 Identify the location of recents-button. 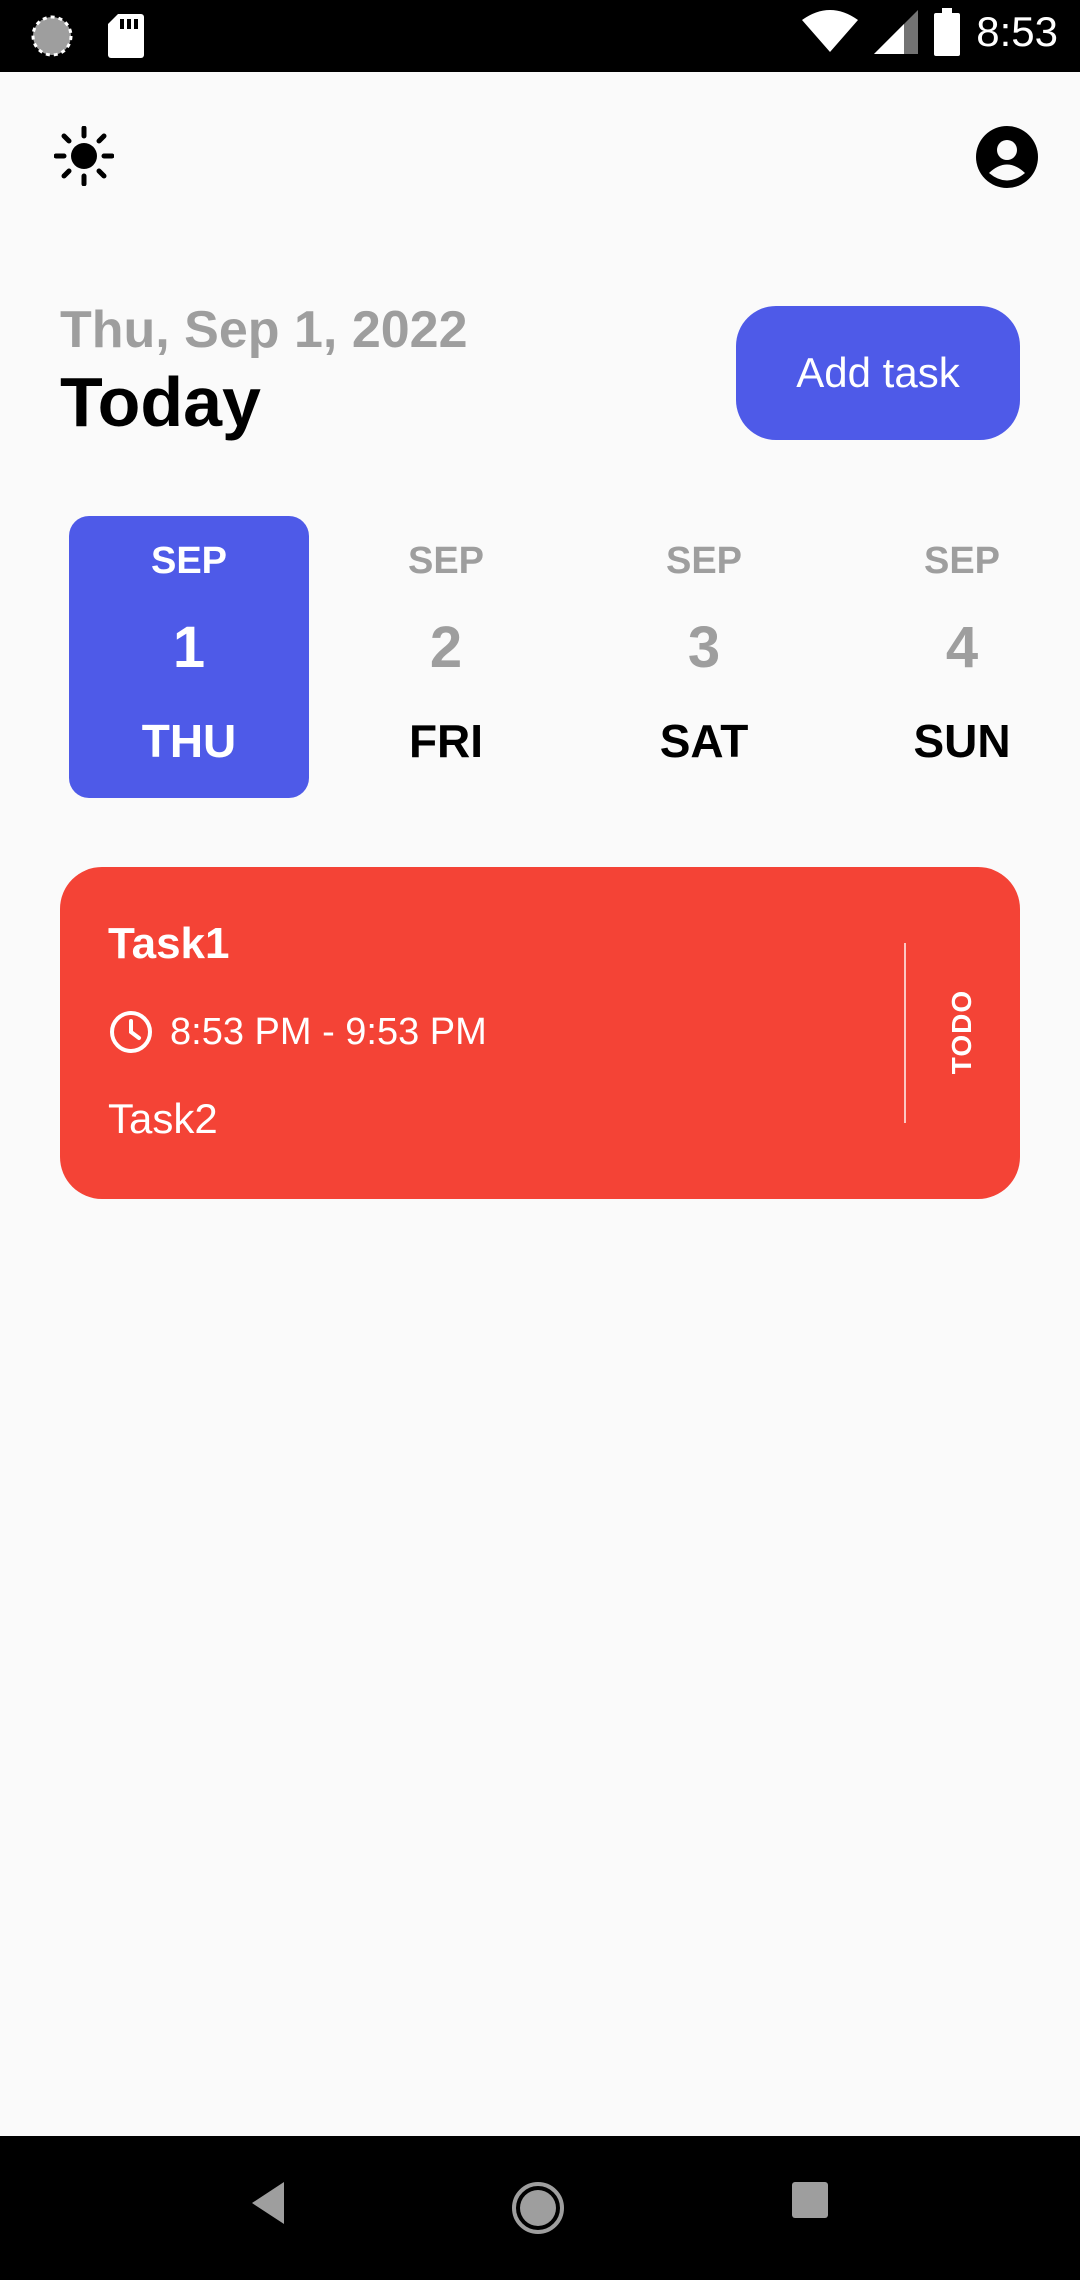
(810, 2202).